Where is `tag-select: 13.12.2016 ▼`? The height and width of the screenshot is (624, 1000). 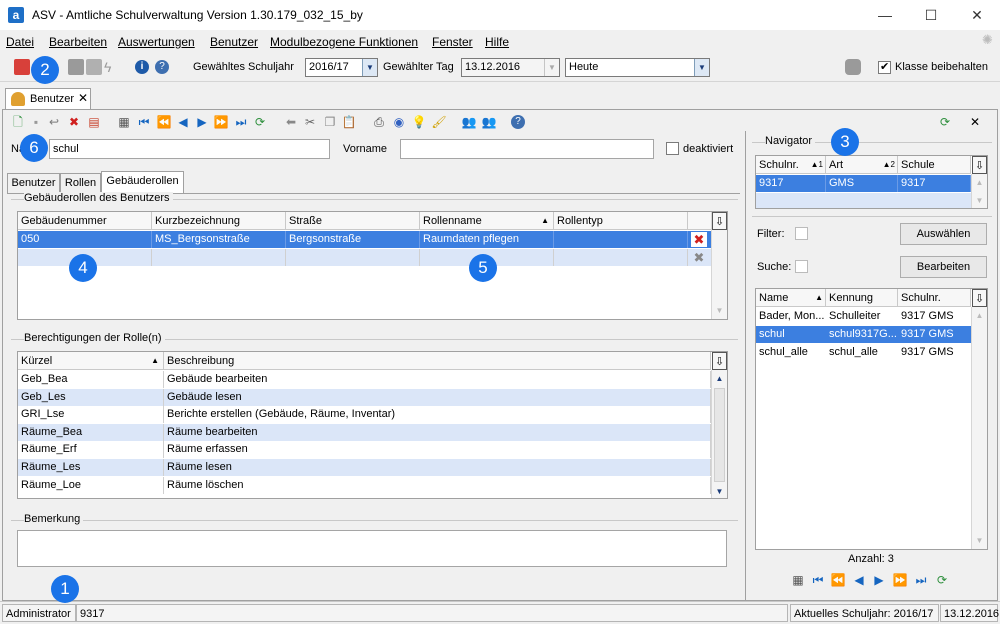 tag-select: 13.12.2016 ▼ is located at coordinates (510, 67).